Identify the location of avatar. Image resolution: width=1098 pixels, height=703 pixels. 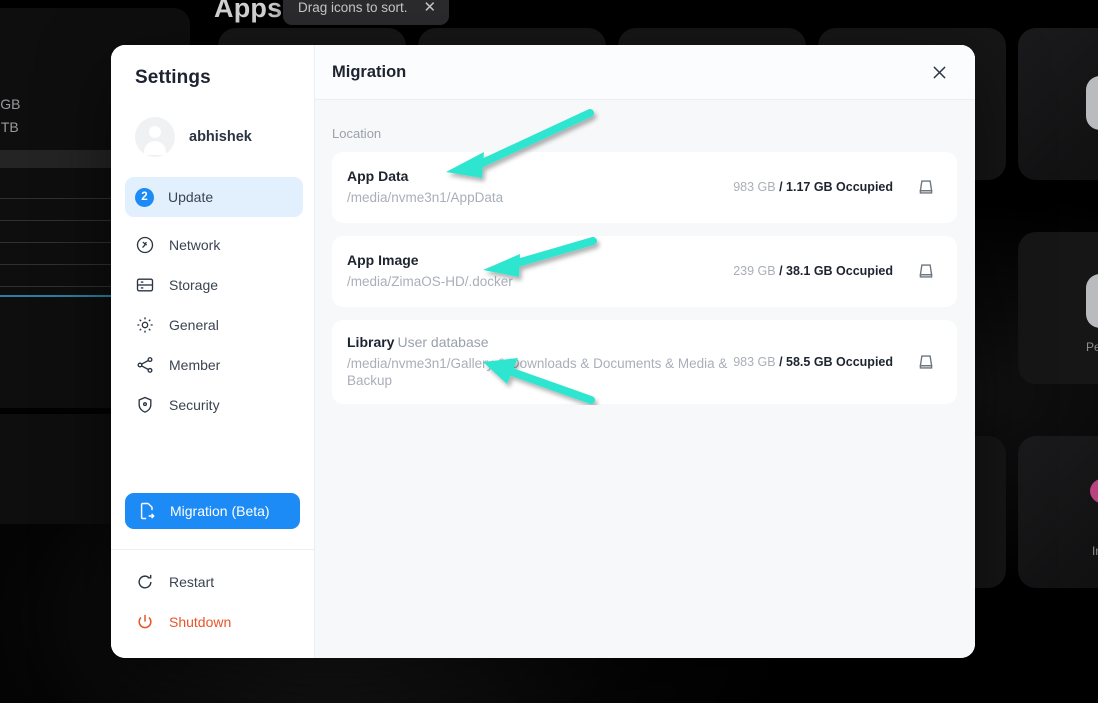
(155, 137).